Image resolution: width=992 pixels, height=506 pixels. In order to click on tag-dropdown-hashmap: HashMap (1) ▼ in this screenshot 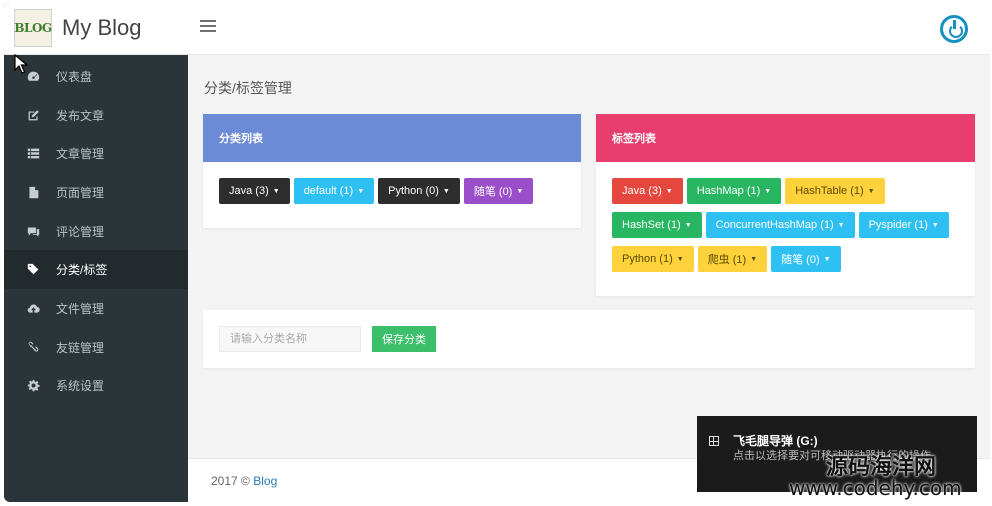, I will do `click(734, 191)`.